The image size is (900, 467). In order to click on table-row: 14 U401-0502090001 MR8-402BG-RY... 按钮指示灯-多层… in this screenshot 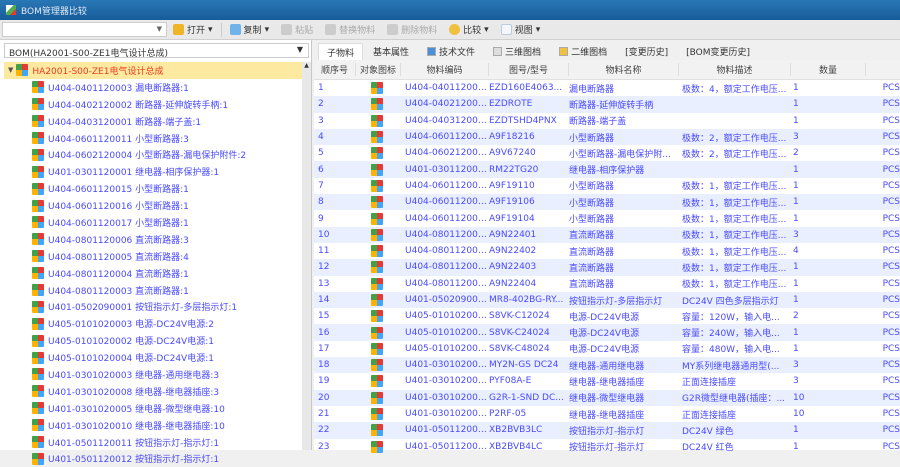, I will do `click(607, 300)`.